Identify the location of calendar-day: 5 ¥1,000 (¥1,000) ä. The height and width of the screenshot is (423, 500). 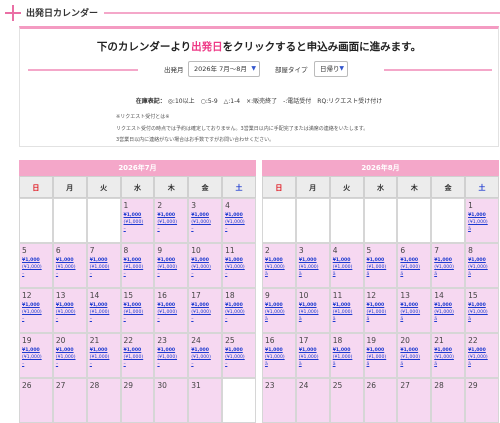
(380, 265).